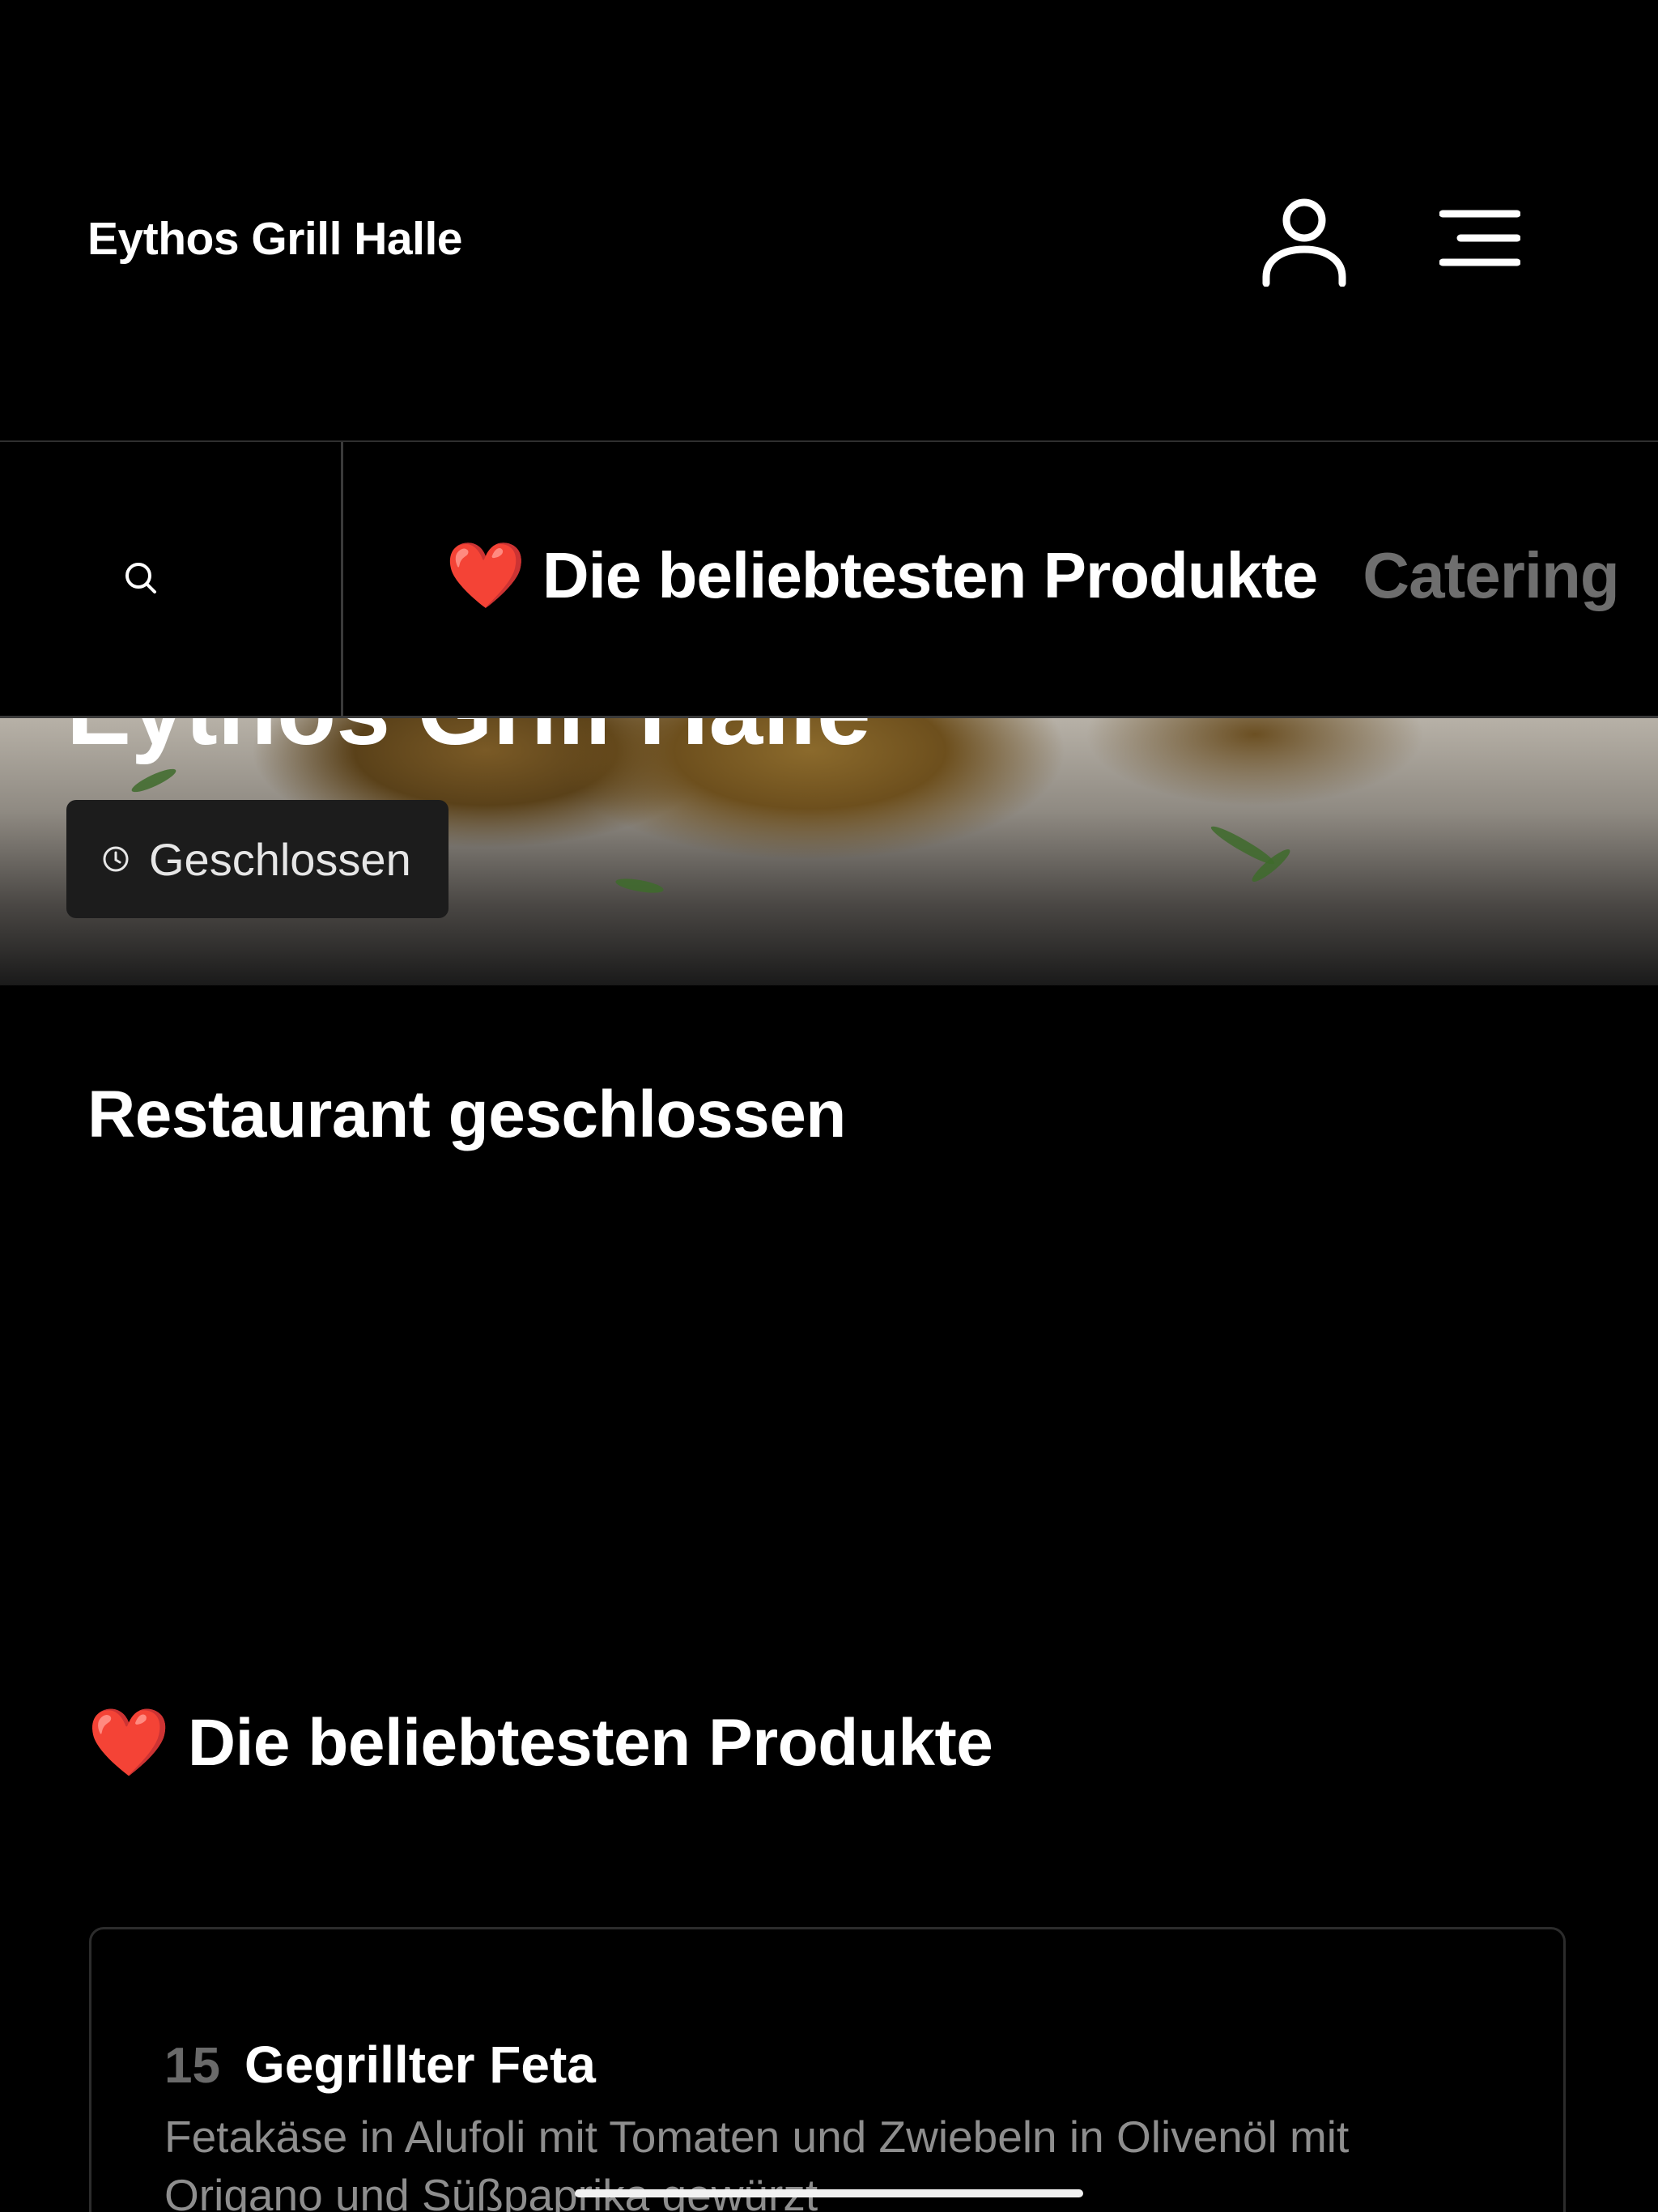 This screenshot has height=2212, width=1658. I want to click on hamburger-menu-icon, so click(1479, 238).